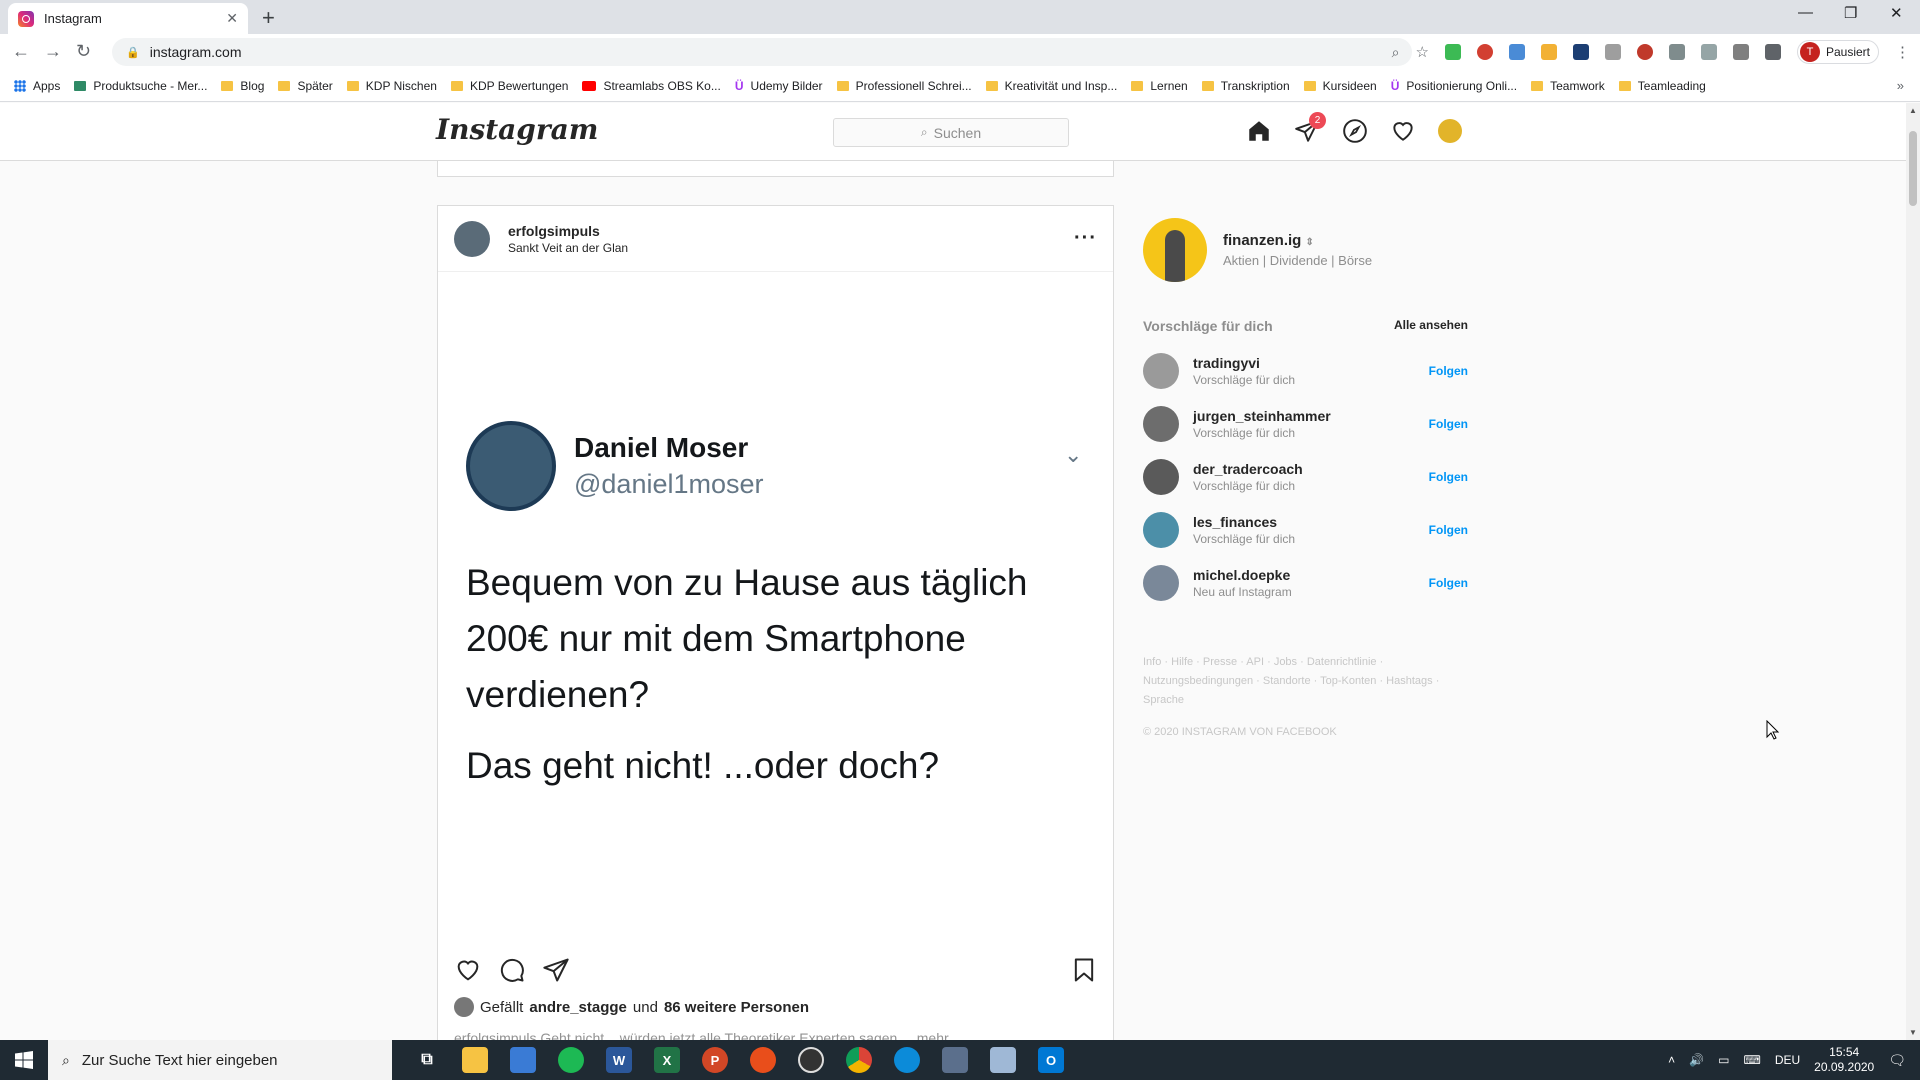 This screenshot has height=1080, width=1920. What do you see at coordinates (21, 51) in the screenshot?
I see `back-icon: ←` at bounding box center [21, 51].